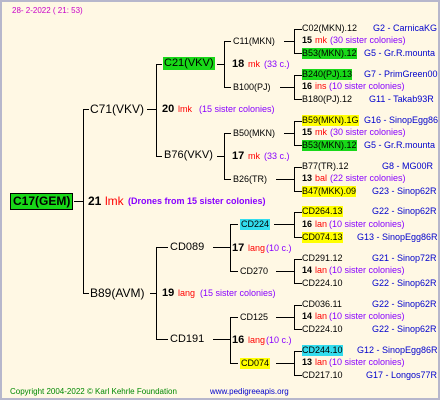 The image size is (440, 400). Describe the element at coordinates (188, 155) in the screenshot. I see `gen2-node-label: B76(VKV)` at that location.